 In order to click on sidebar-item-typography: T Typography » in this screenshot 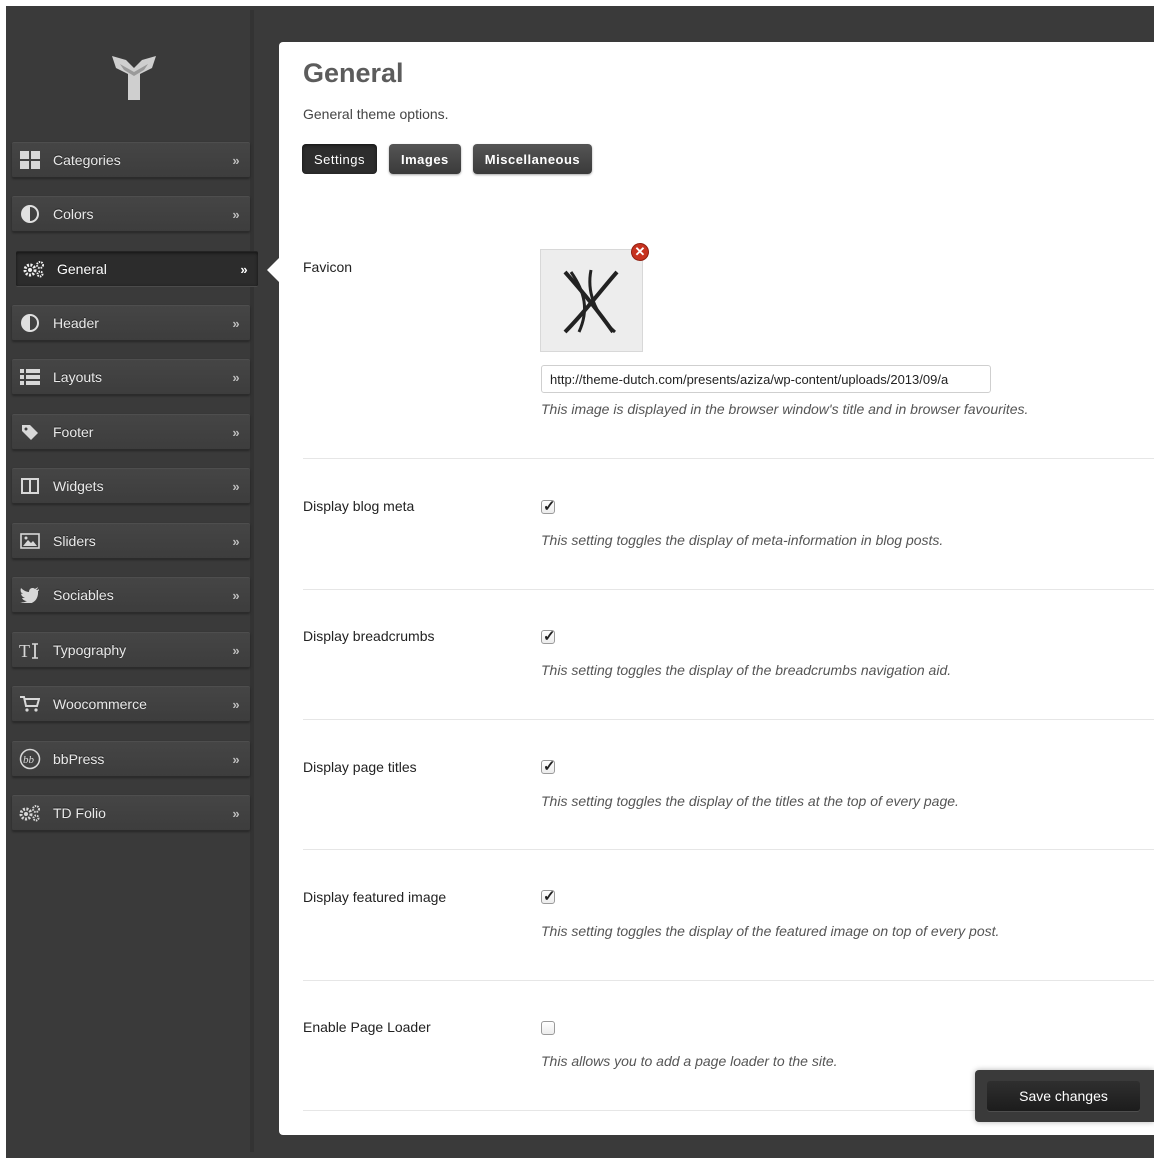, I will do `click(131, 650)`.